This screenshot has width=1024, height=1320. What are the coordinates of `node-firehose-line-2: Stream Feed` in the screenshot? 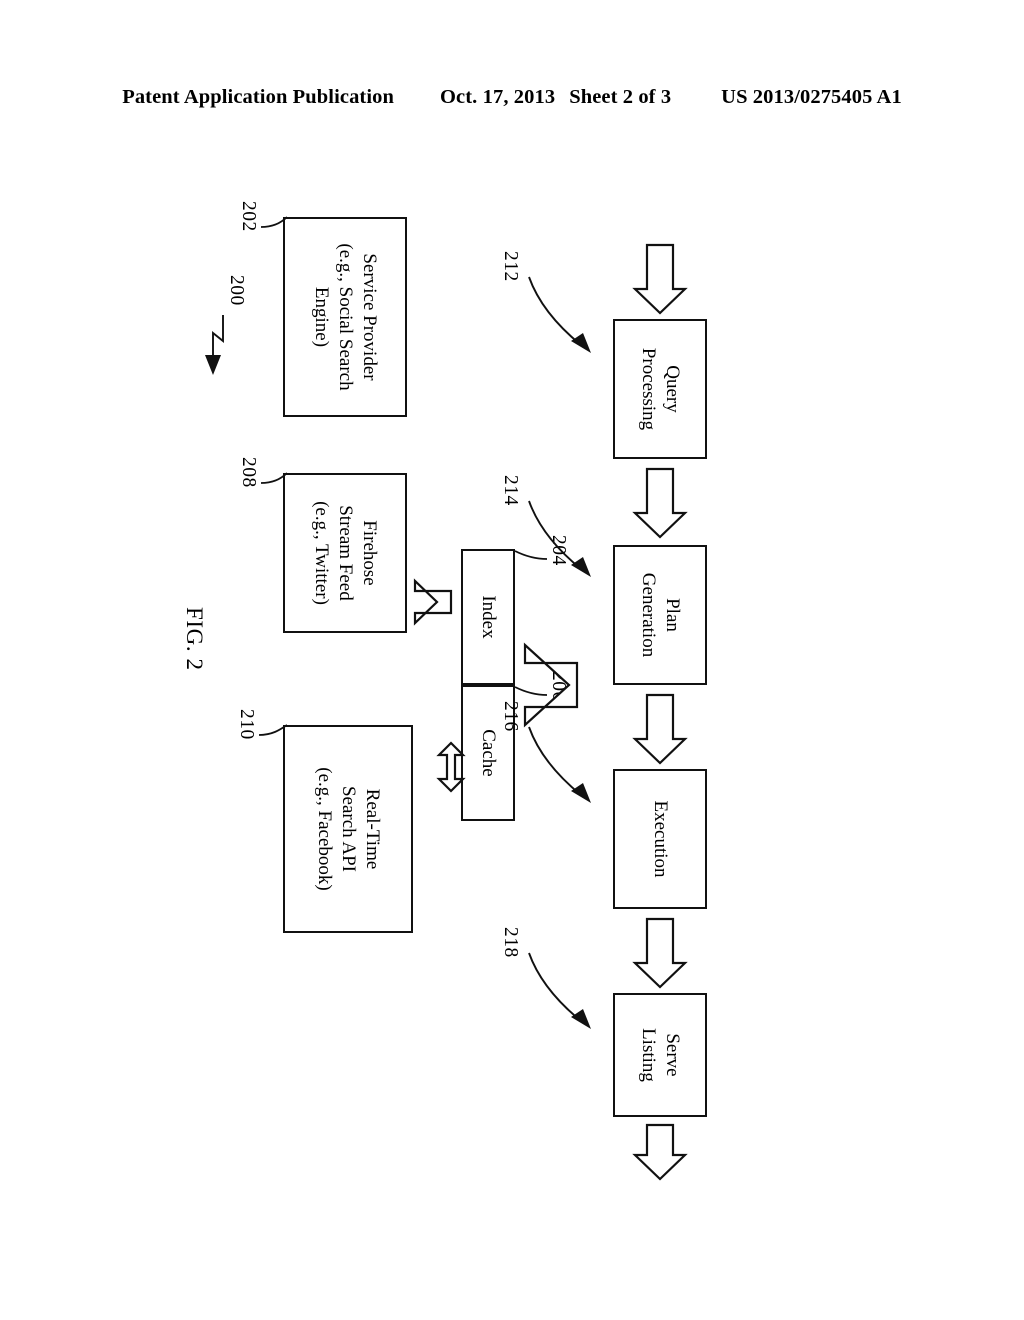 It's located at (345, 553).